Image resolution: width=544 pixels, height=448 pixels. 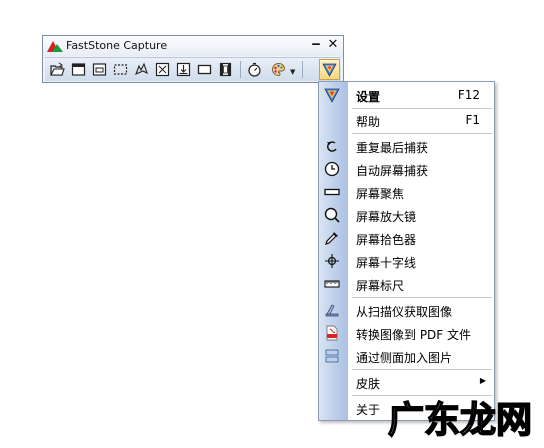 What do you see at coordinates (332, 146) in the screenshot?
I see `repeat-arrow-icon` at bounding box center [332, 146].